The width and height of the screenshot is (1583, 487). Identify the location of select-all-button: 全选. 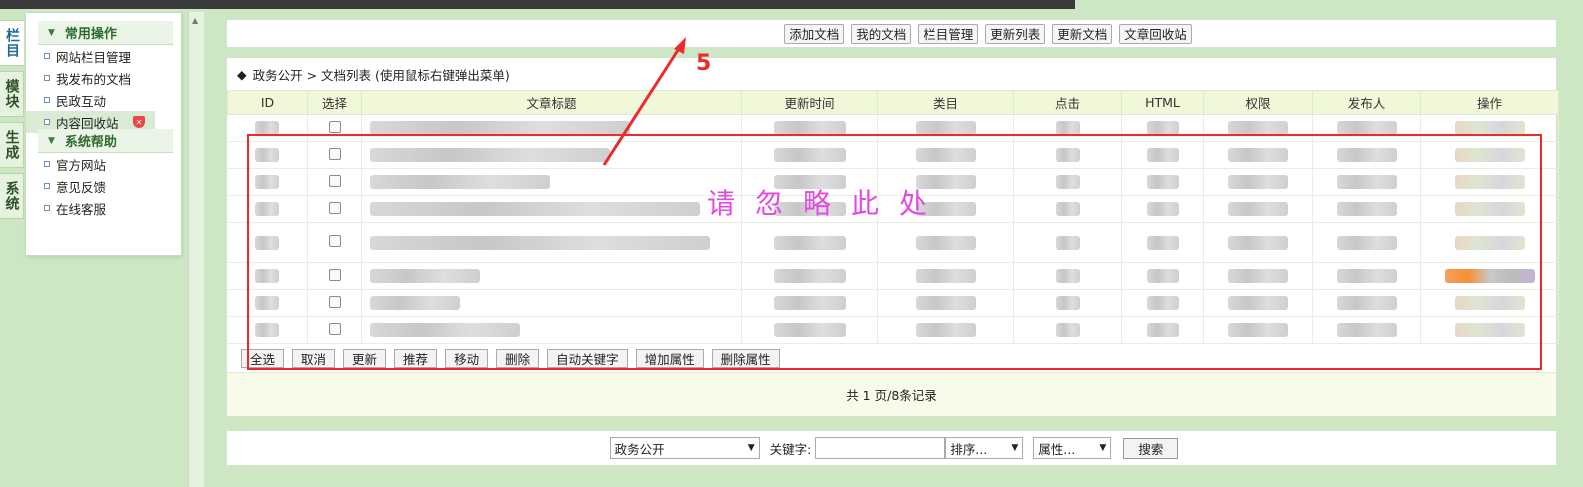
(263, 358).